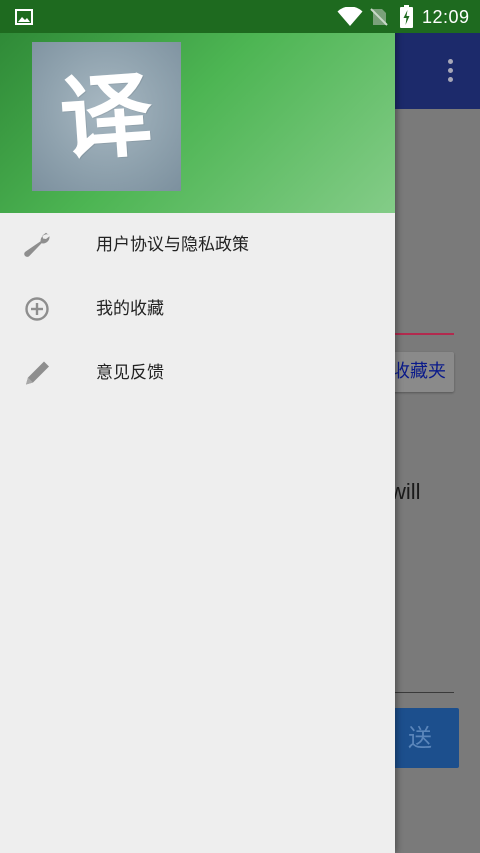 The width and height of the screenshot is (480, 853). What do you see at coordinates (437, 71) in the screenshot?
I see `app-toolbar` at bounding box center [437, 71].